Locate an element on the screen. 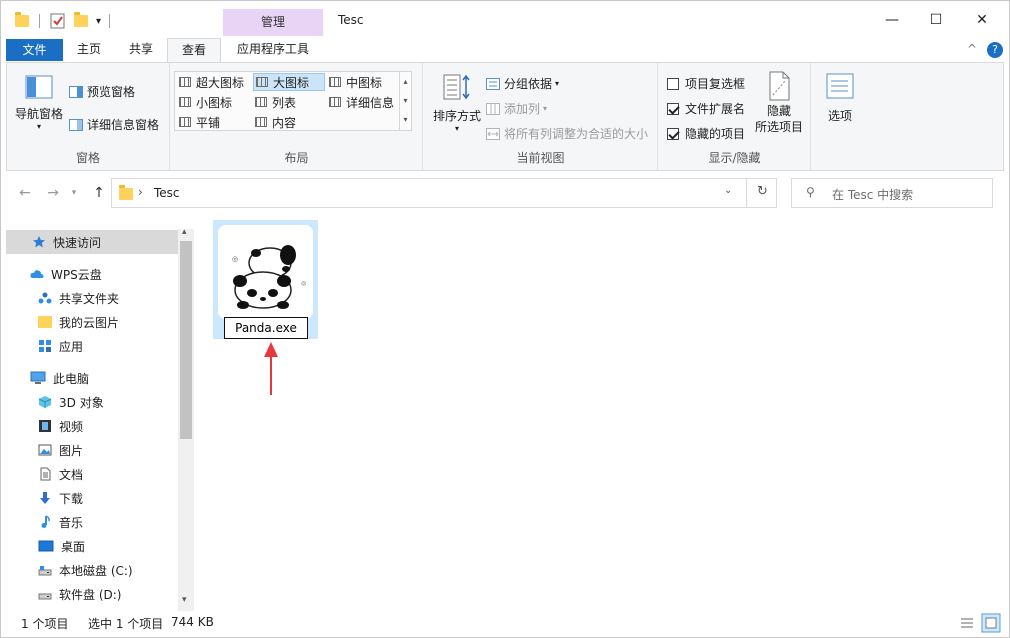  forward-button: → is located at coordinates (53, 193).